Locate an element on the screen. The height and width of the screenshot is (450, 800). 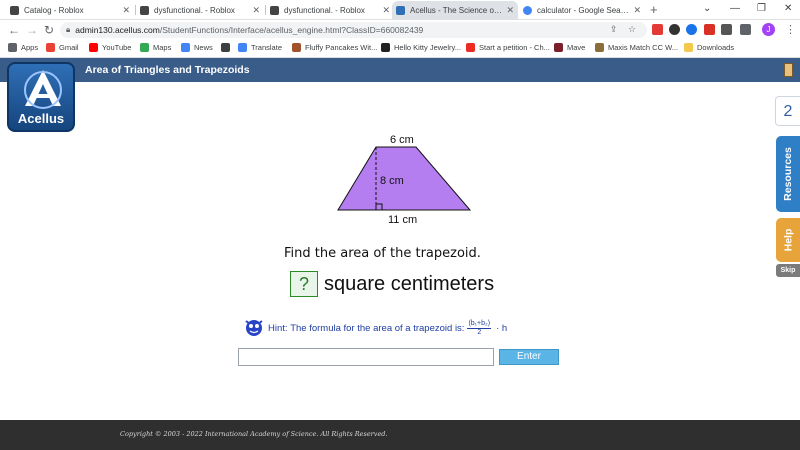
resources-tab: Resources is located at coordinates (788, 174).